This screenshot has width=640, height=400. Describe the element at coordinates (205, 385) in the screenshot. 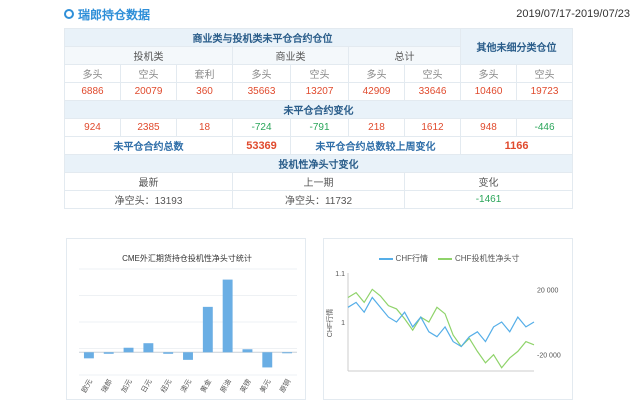

I see `x-tick-label: 黄金` at that location.